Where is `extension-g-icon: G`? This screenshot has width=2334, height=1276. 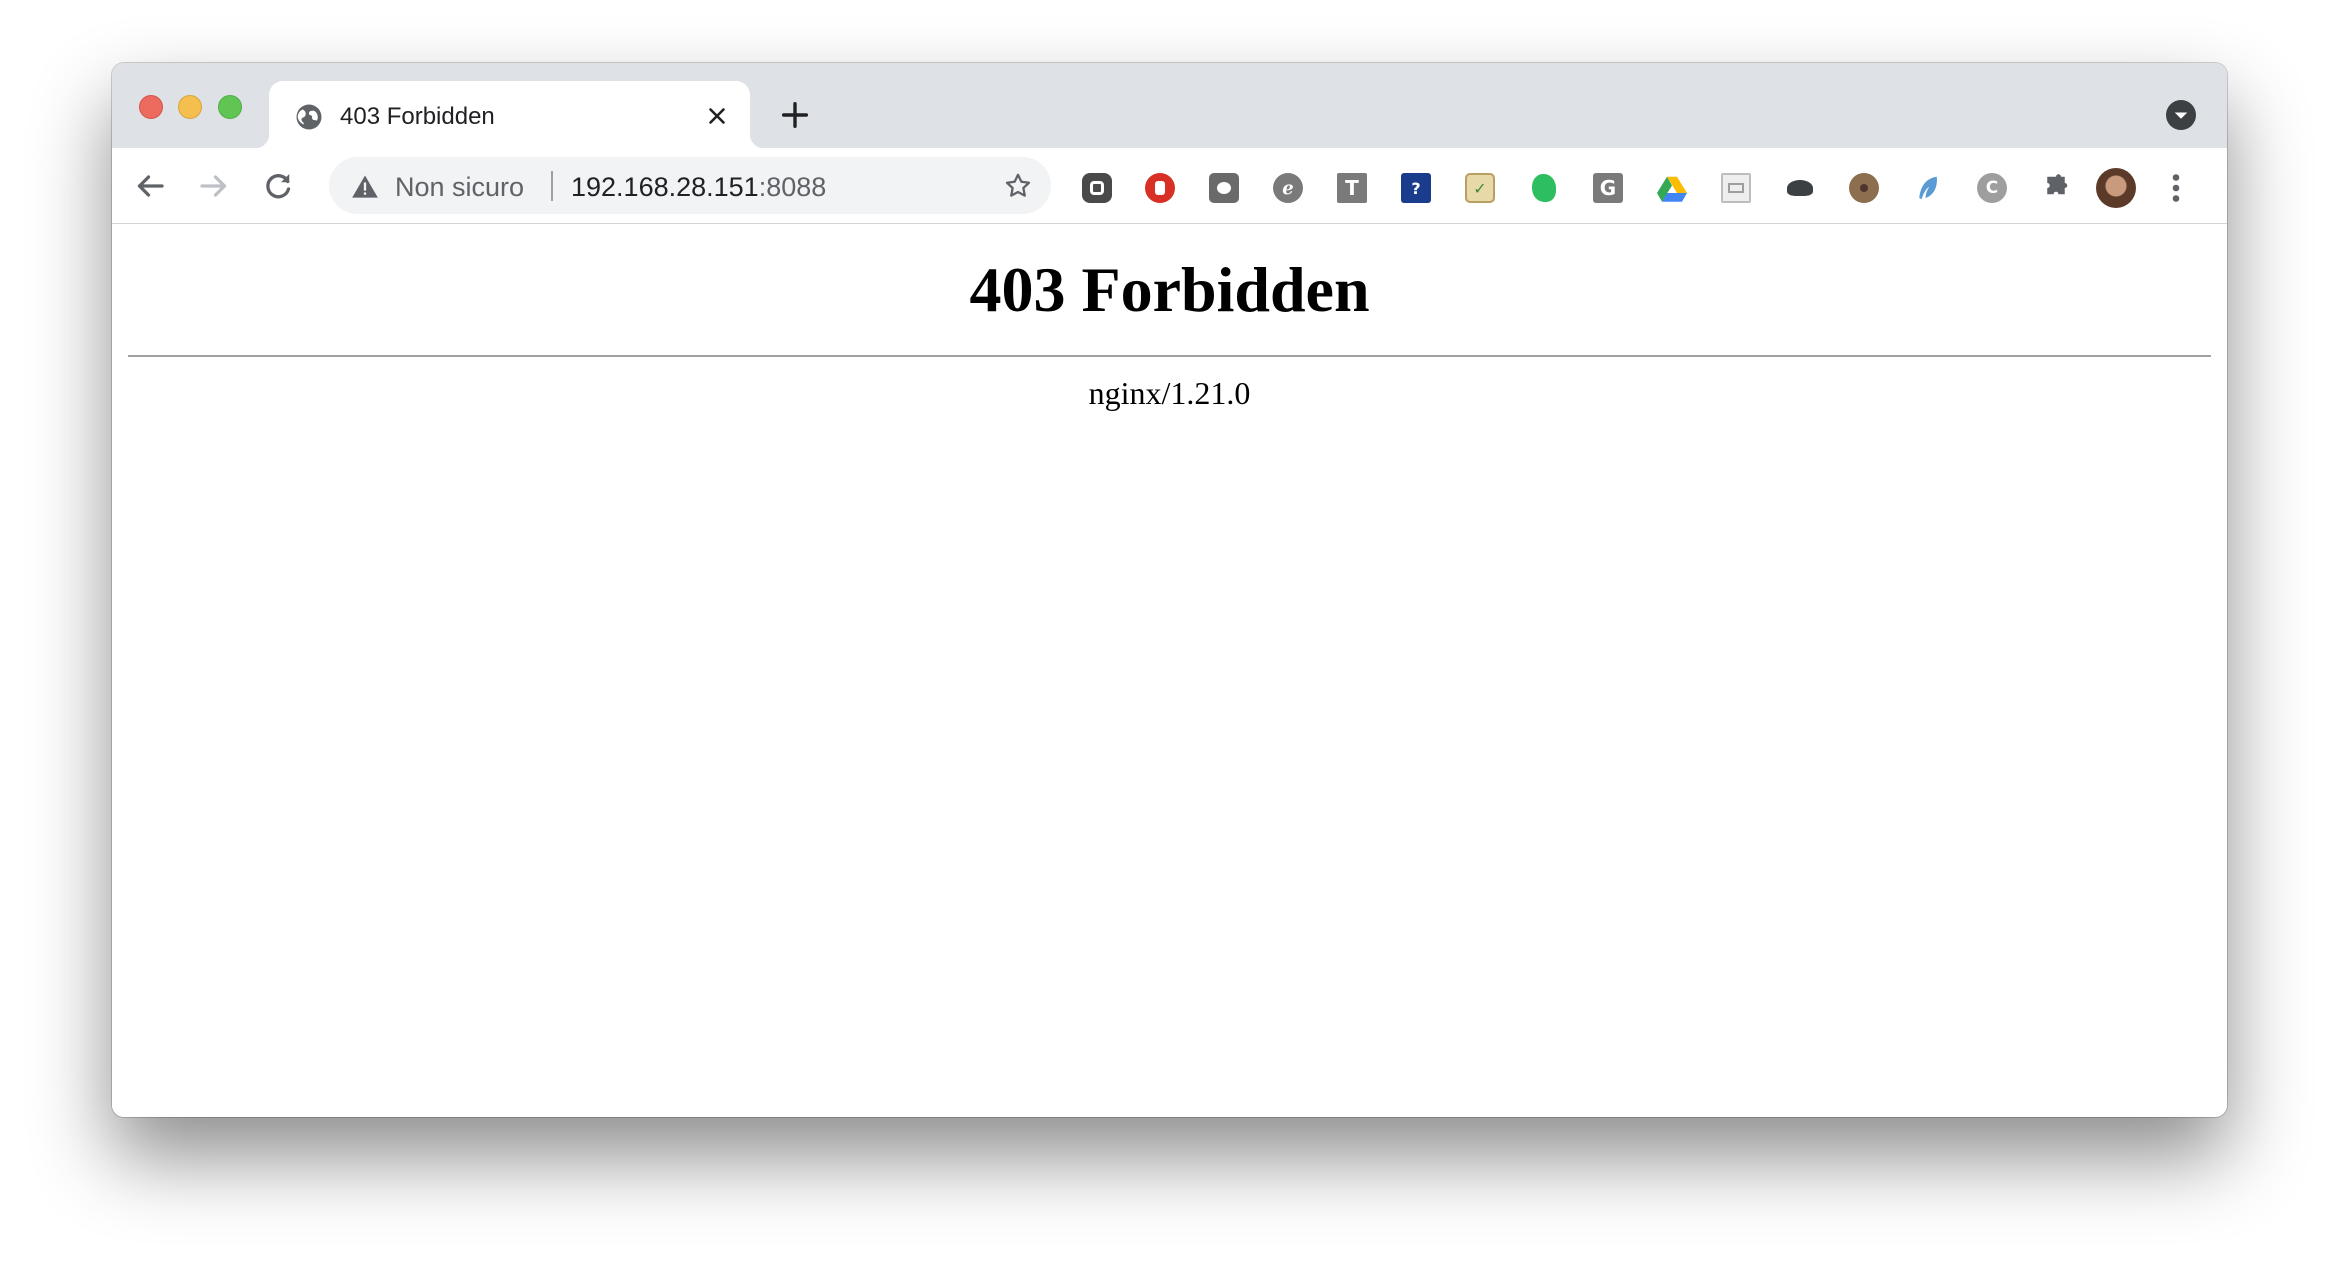
extension-g-icon: G is located at coordinates (1608, 188).